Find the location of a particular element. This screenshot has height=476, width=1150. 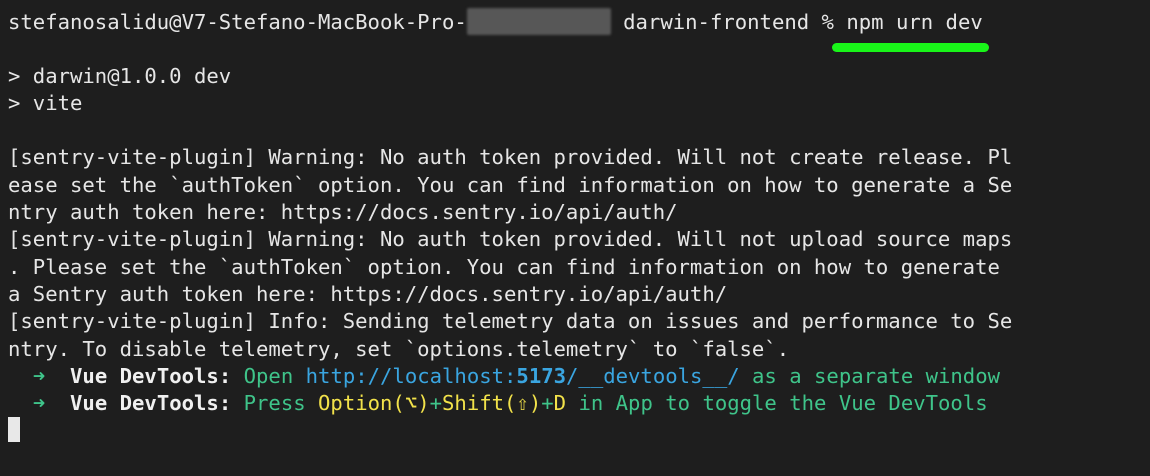

prompt-user-host: stefanosalidu@V7-Stefano-MacBook-Pro- is located at coordinates (237, 22).